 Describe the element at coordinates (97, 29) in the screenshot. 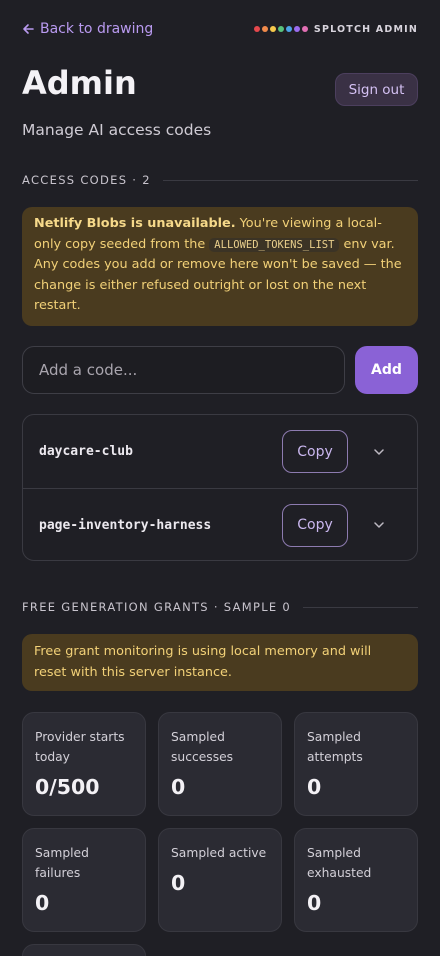

I see `back-link-label: Back to drawing` at that location.